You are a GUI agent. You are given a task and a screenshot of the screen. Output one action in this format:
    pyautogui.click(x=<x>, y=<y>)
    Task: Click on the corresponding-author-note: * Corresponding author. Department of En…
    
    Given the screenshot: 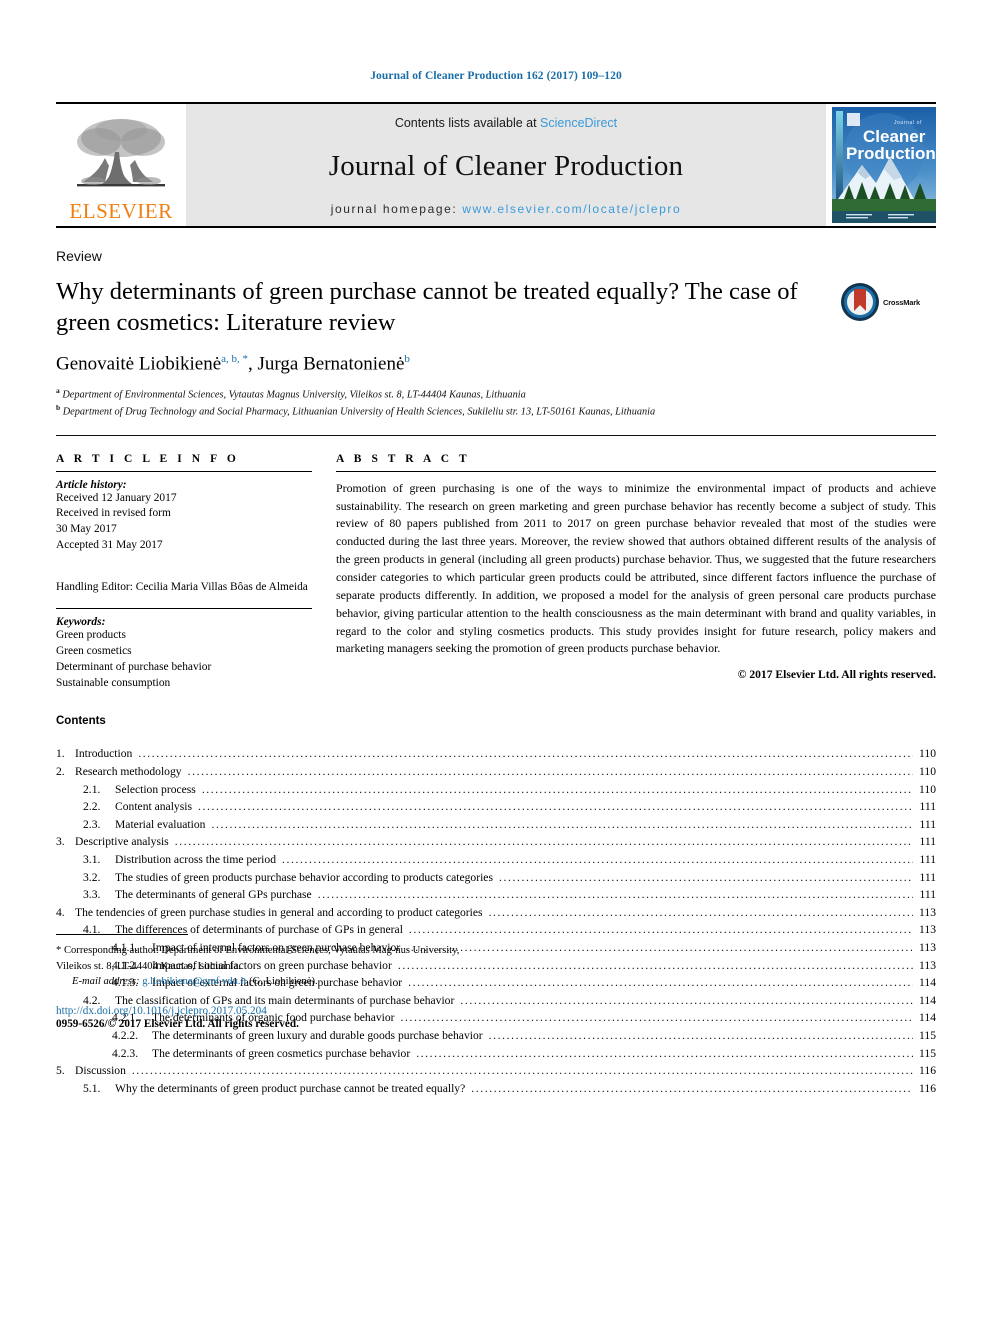 What is the action you would take?
    pyautogui.click(x=258, y=958)
    